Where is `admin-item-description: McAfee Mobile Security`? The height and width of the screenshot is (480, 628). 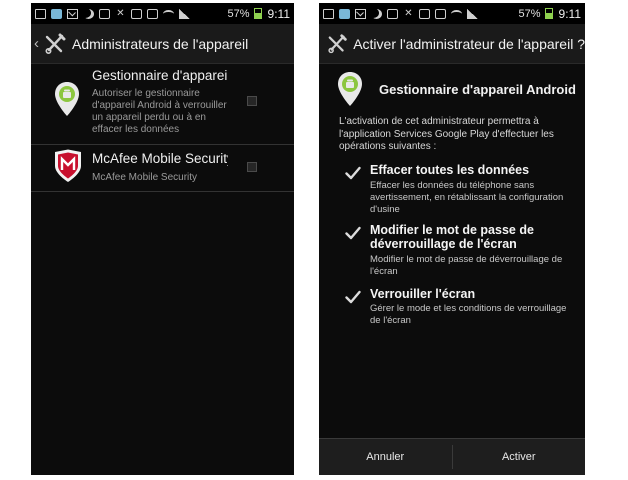
admin-item-description: McAfee Mobile Security is located at coordinates (145, 177).